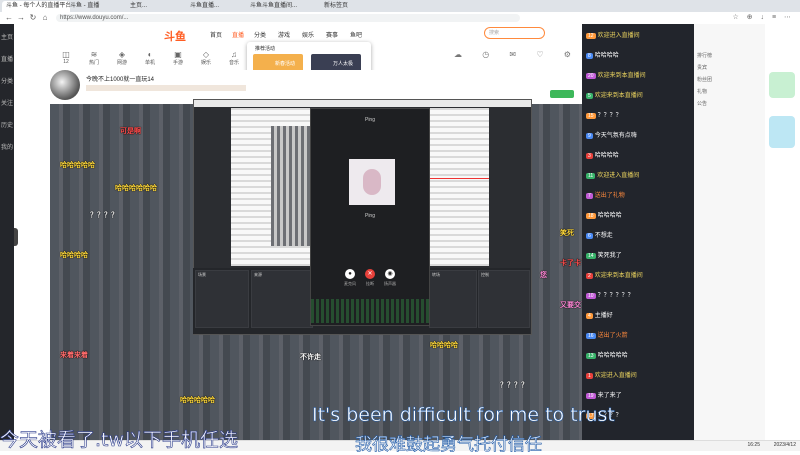 This screenshot has height=455, width=800. Describe the element at coordinates (175, 36) in the screenshot. I see `site-logo: 斗鱼` at that location.